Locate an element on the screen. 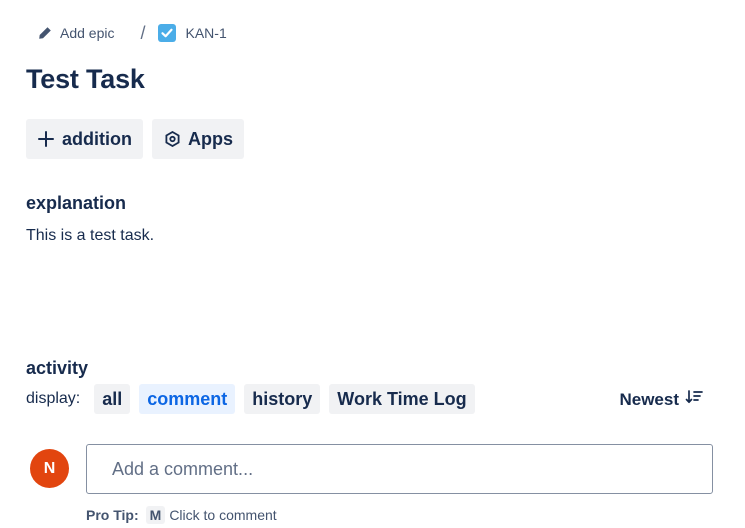  add-epic-link: Add epic is located at coordinates (76, 33).